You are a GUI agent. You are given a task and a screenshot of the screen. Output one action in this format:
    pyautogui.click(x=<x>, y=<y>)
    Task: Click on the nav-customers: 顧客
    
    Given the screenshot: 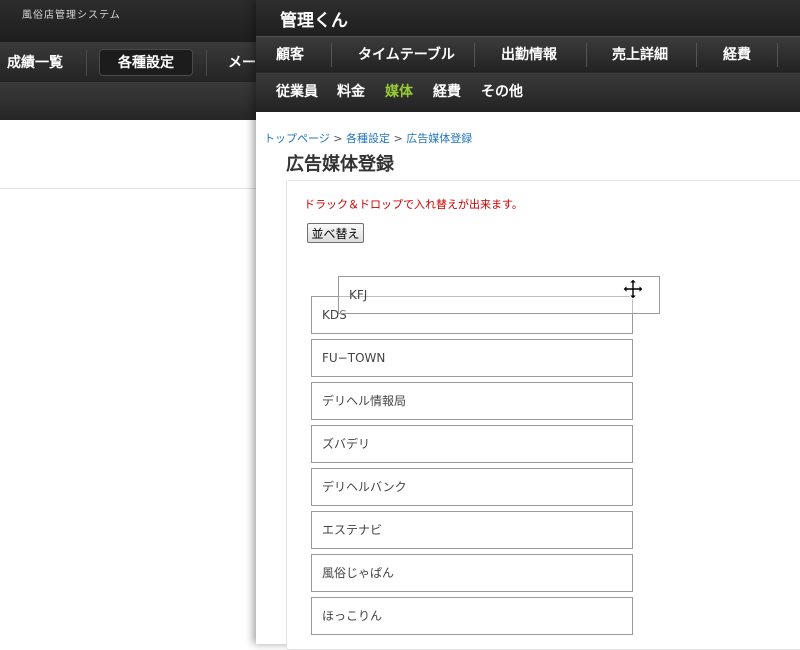 What is the action you would take?
    pyautogui.click(x=290, y=55)
    